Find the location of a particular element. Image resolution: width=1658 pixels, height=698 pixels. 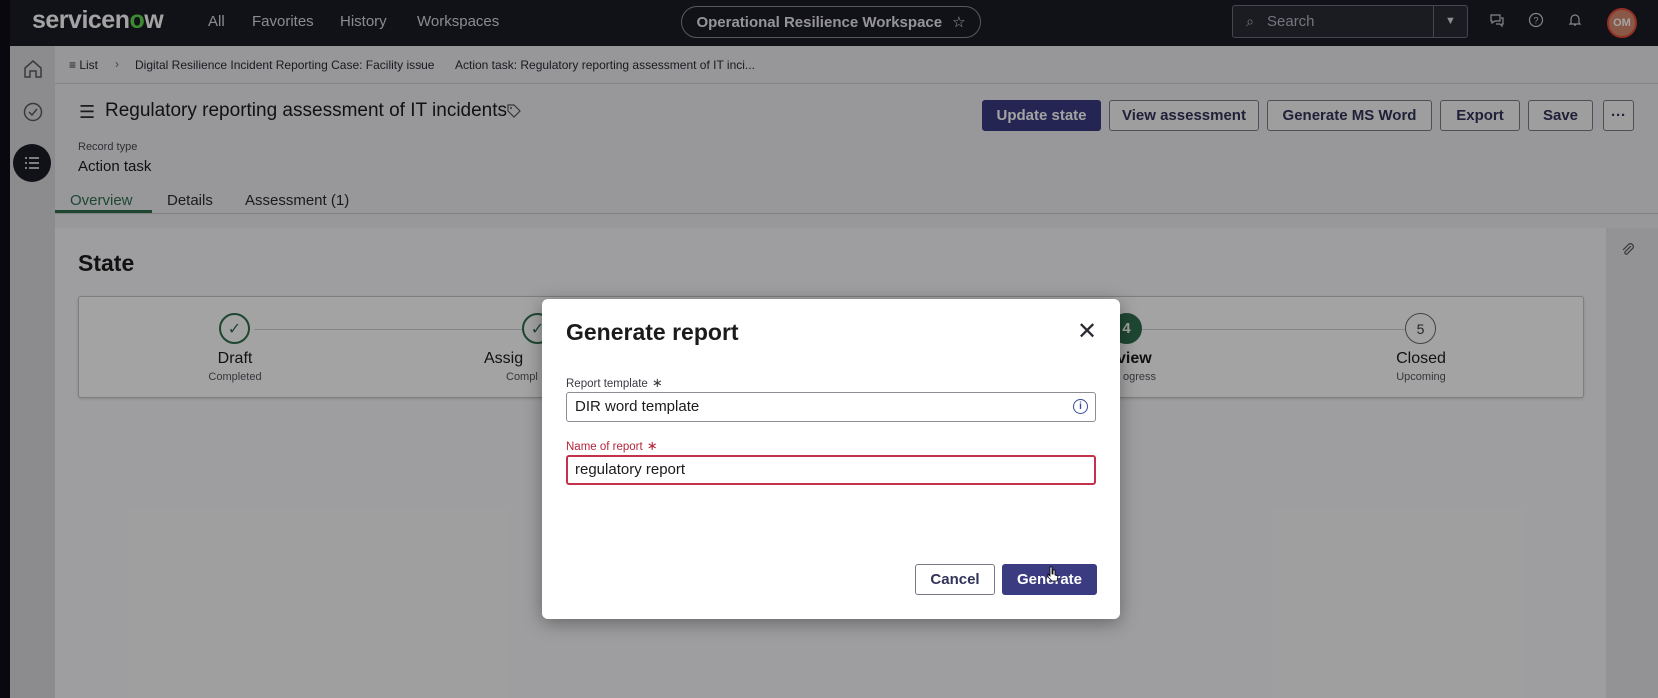

report-name-field: regulatory report is located at coordinates (831, 470).